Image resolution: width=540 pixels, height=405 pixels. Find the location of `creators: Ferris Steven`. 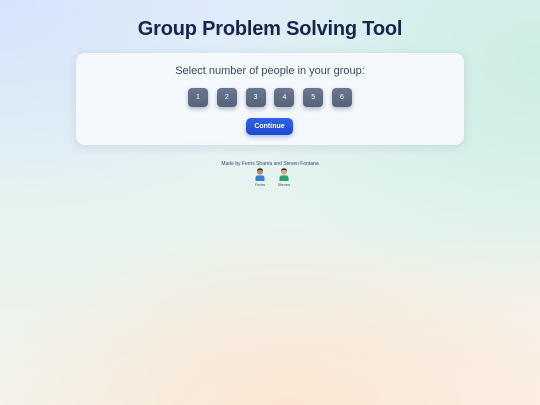

creators: Ferris Steven is located at coordinates (272, 177).